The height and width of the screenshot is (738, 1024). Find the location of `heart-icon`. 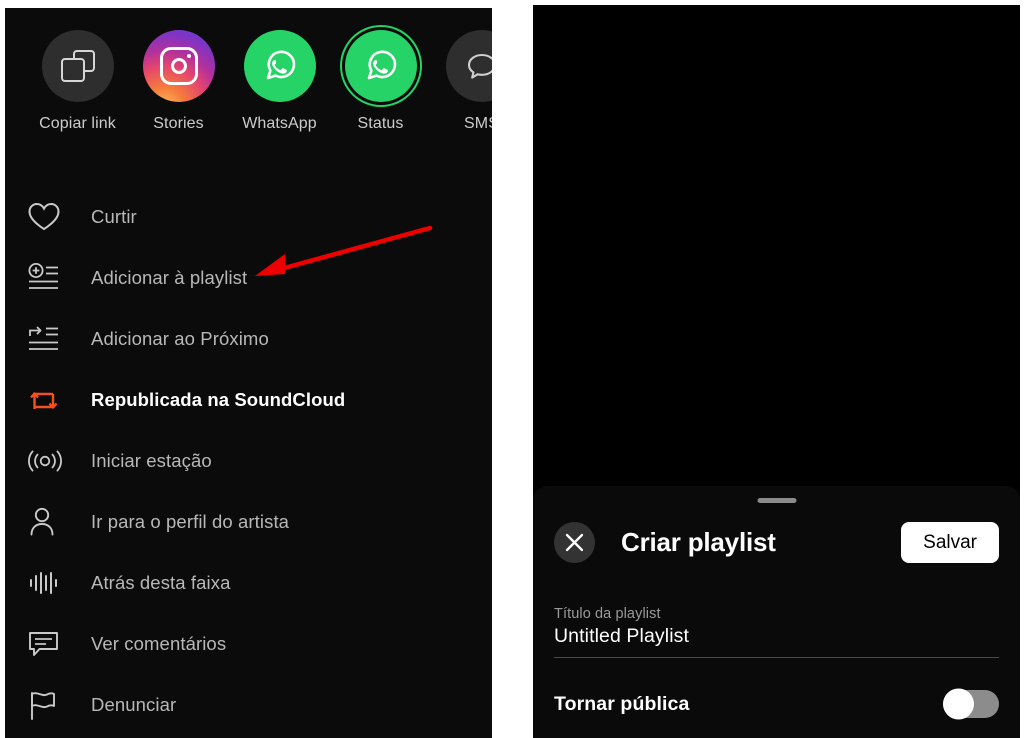

heart-icon is located at coordinates (49, 217).